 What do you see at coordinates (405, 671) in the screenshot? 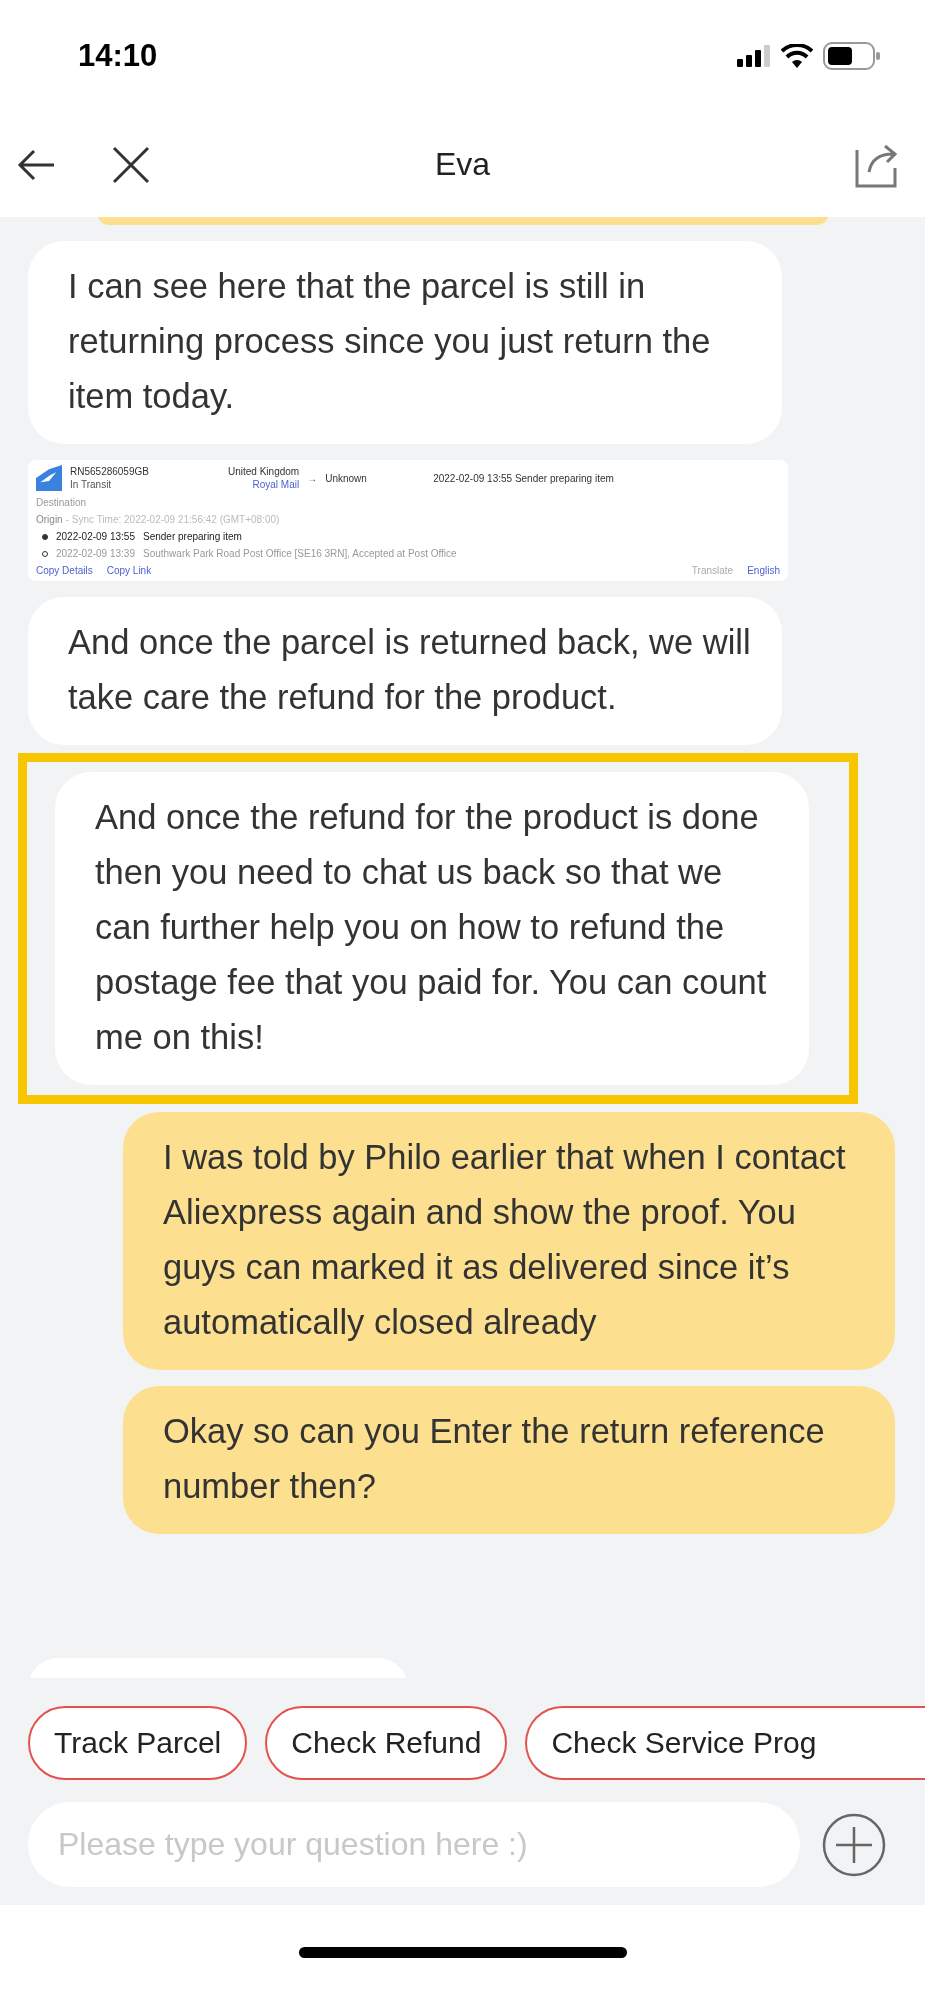
I see `message-bubble: And once the parcel is returned back, we will take care the refund for the product.` at bounding box center [405, 671].